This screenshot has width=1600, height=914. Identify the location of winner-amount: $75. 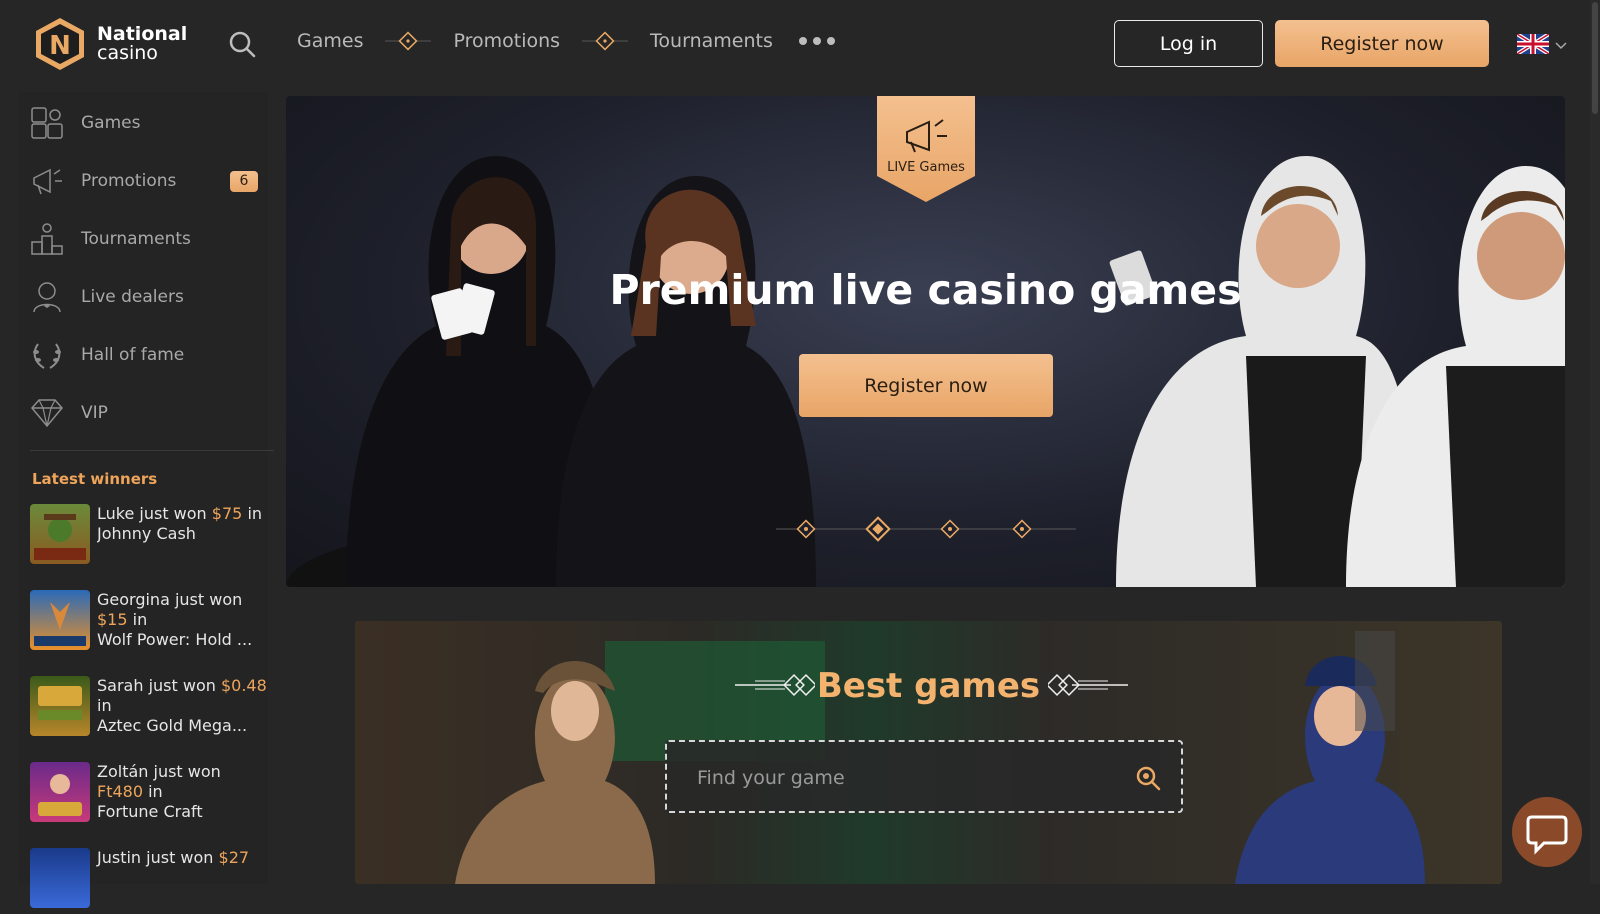
(227, 513).